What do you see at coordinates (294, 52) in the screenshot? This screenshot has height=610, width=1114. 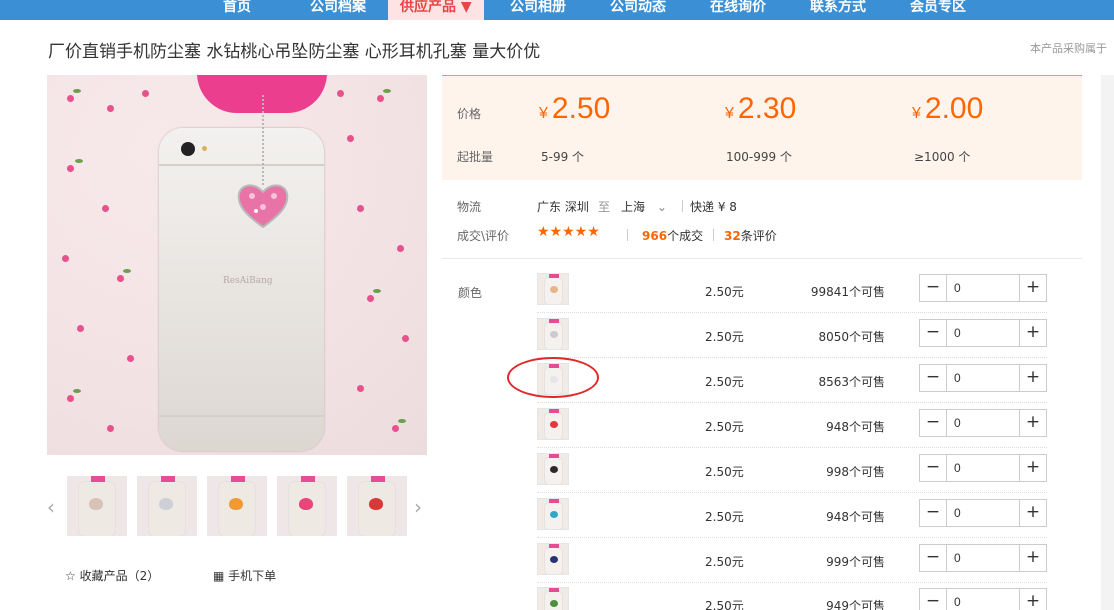 I see `product-title: 厂价直销手机防尘塞 水钻桃心吊坠防尘塞 心形耳机孔塞 量大价优` at bounding box center [294, 52].